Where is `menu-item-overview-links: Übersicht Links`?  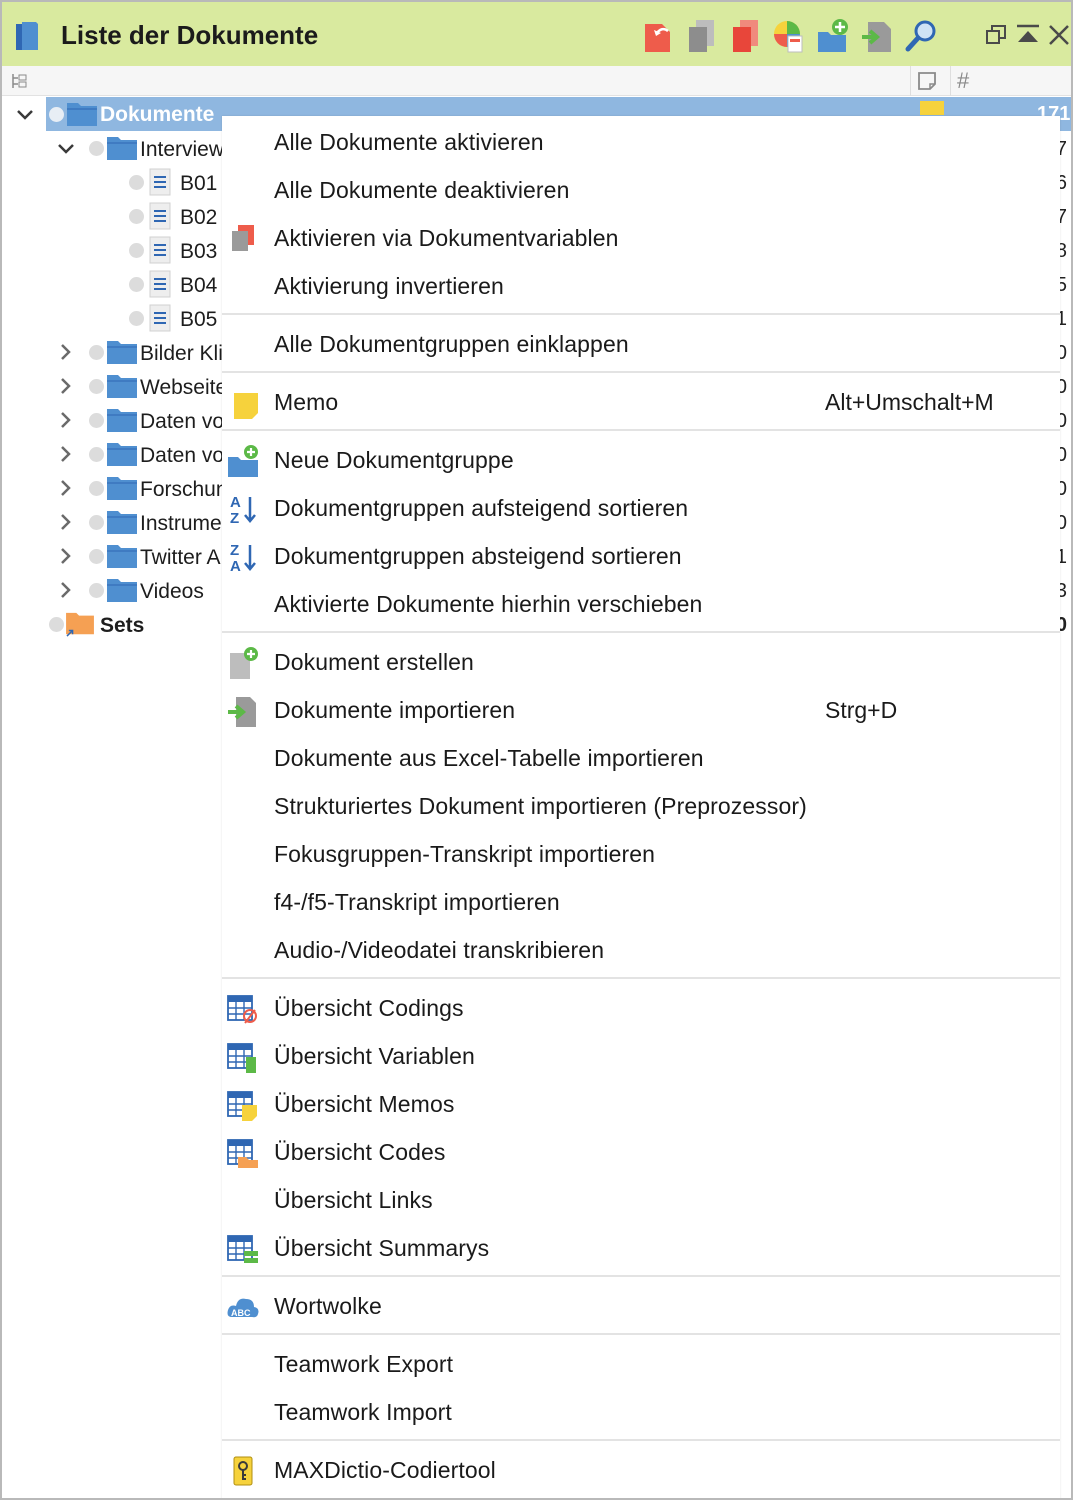
menu-item-overview-links: Übersicht Links is located at coordinates (641, 1201).